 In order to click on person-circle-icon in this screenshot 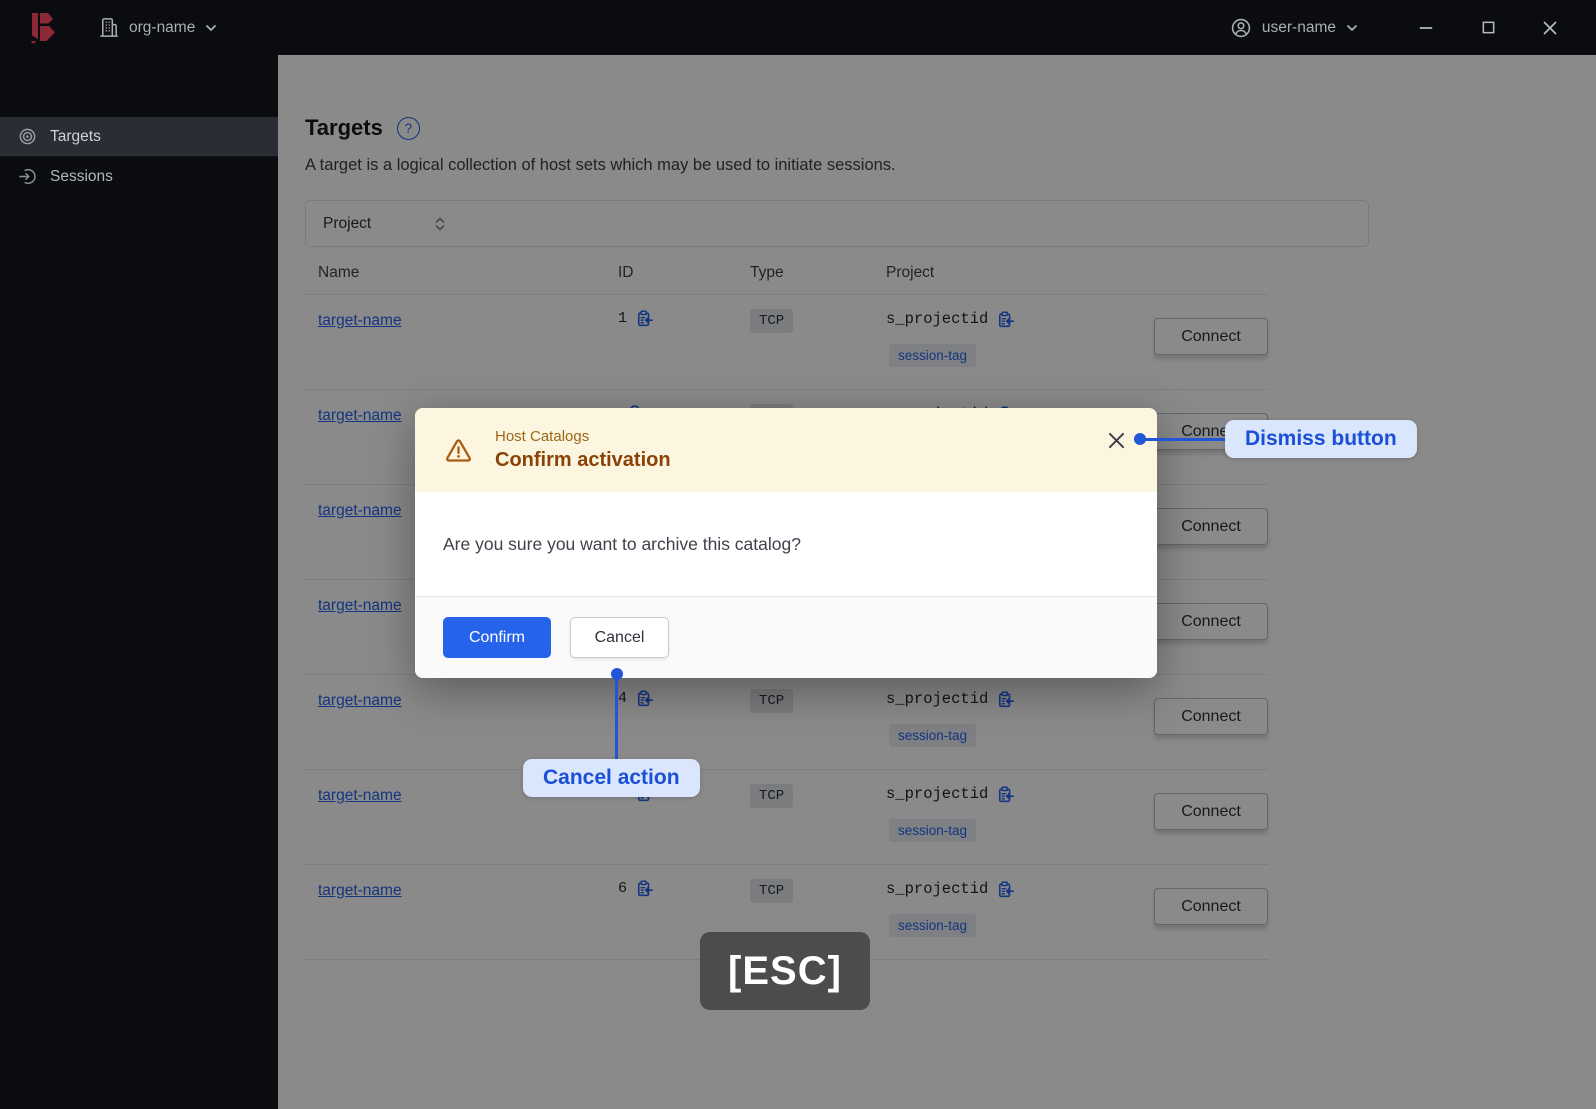, I will do `click(1241, 28)`.